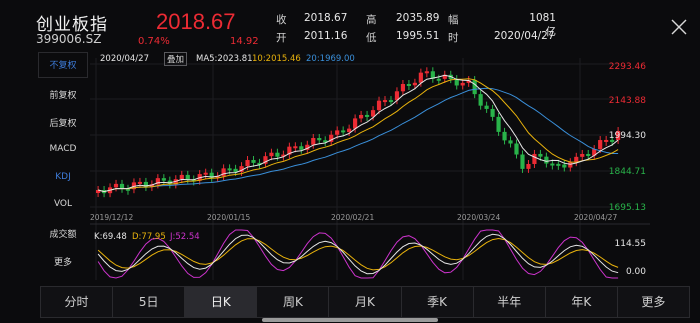 The width and height of the screenshot is (700, 323). I want to click on home-indicator, so click(350, 320).